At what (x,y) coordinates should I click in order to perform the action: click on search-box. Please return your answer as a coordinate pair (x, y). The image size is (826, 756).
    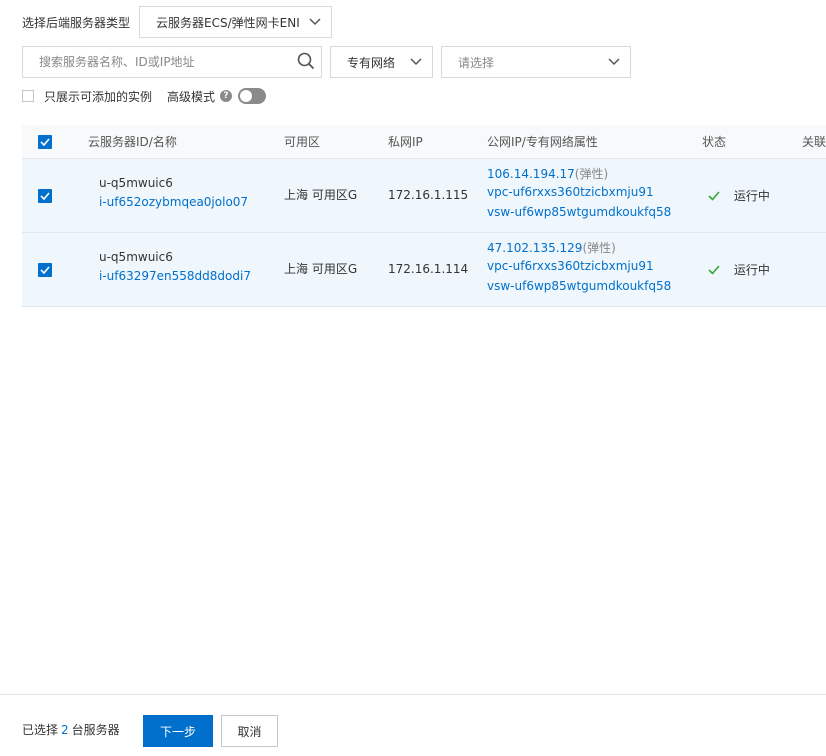
    Looking at the image, I should click on (172, 62).